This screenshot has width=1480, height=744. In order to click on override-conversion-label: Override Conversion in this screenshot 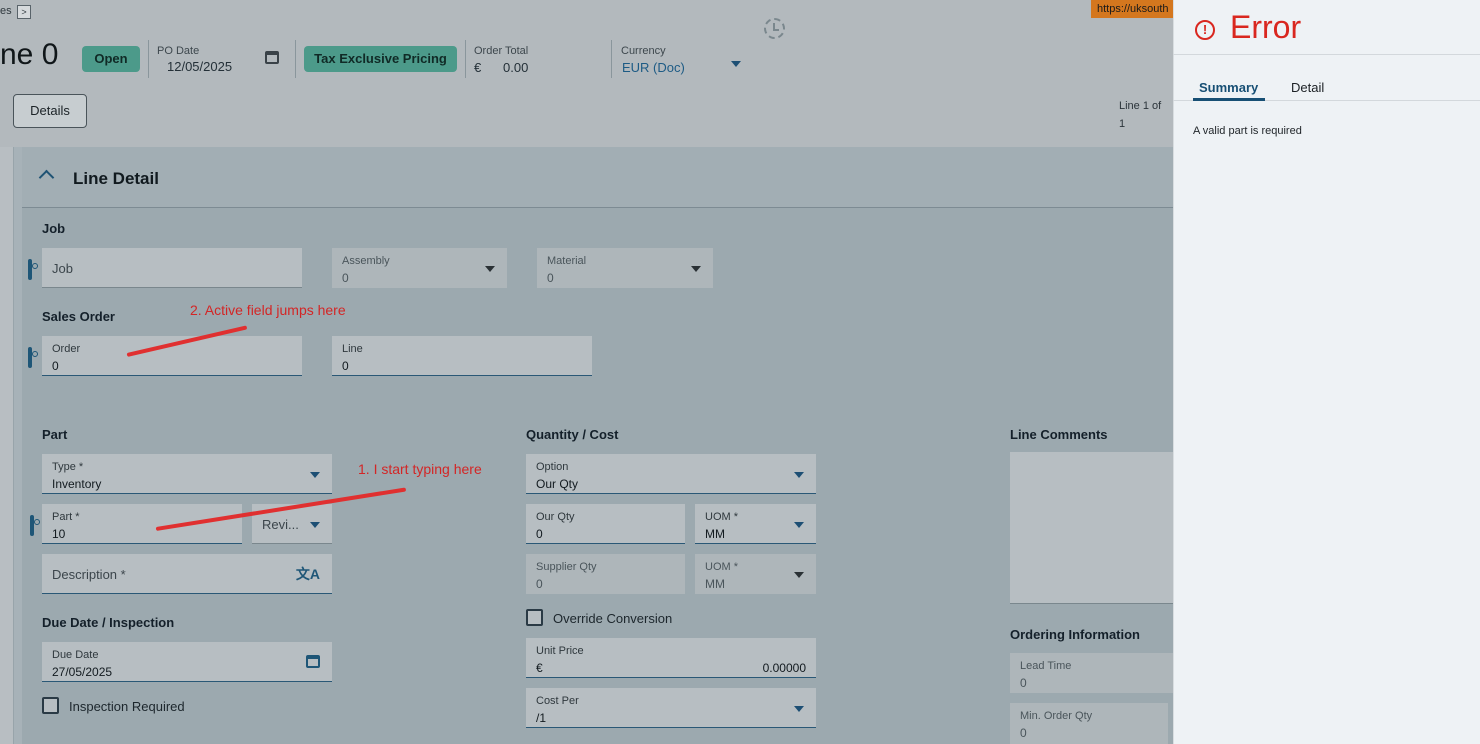, I will do `click(613, 618)`.